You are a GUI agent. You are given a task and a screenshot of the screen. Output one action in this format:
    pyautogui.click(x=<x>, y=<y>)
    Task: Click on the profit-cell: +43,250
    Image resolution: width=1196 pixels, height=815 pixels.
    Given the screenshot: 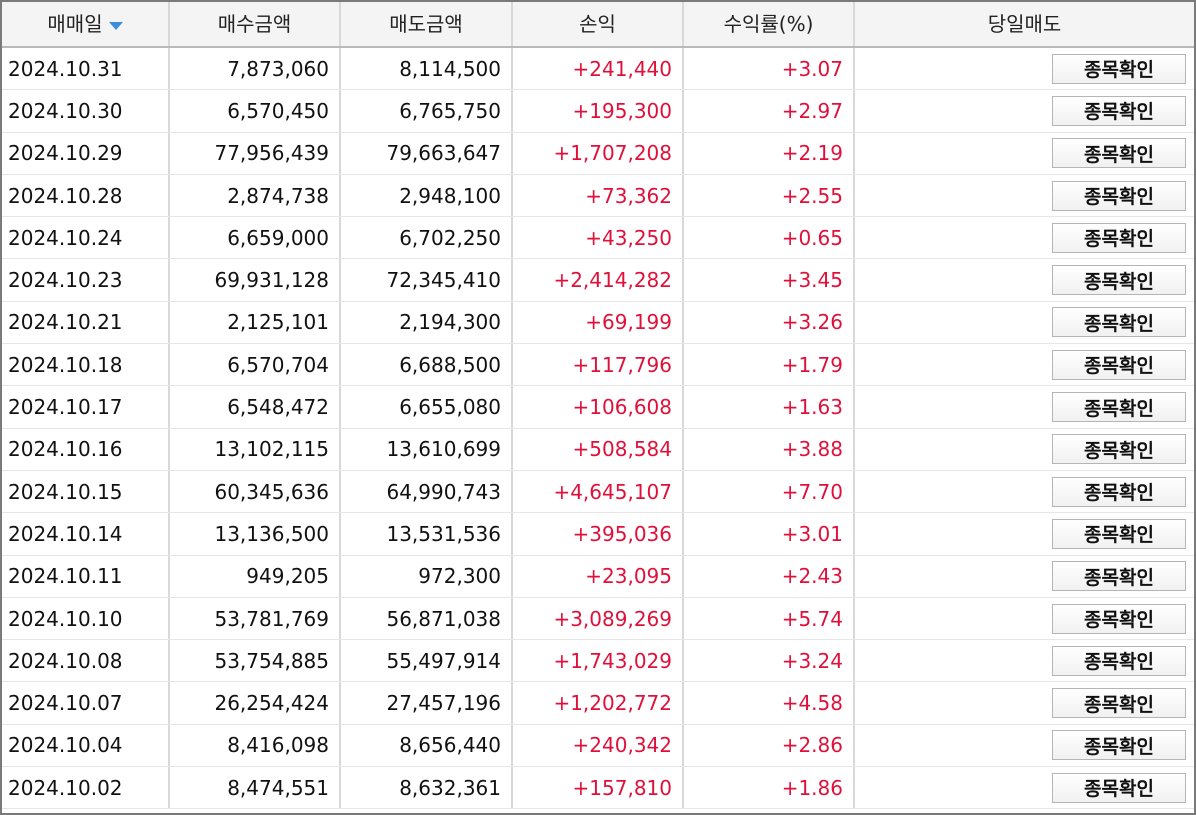 What is the action you would take?
    pyautogui.click(x=598, y=238)
    